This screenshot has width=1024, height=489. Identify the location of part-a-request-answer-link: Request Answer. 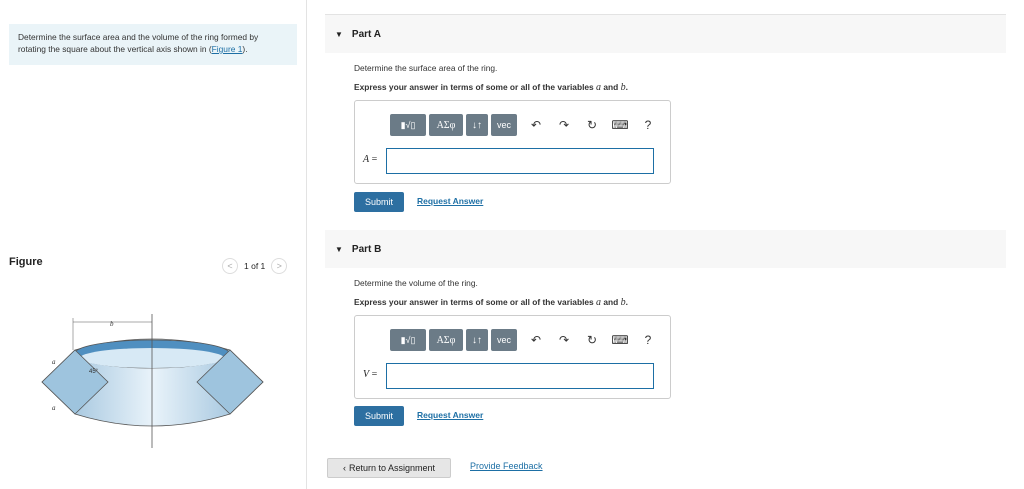
(450, 201).